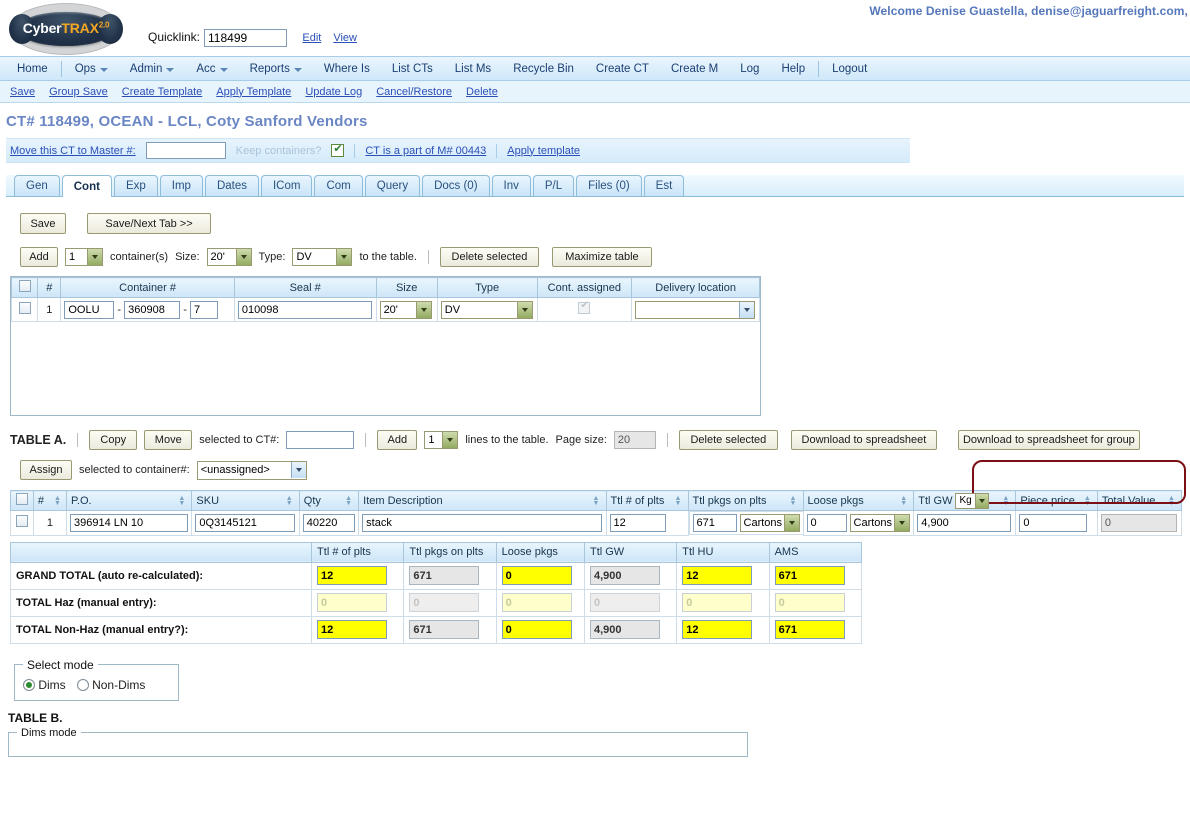  Describe the element at coordinates (879, 522) in the screenshot. I see `loose-pkgs-unit-select: Cartons` at that location.